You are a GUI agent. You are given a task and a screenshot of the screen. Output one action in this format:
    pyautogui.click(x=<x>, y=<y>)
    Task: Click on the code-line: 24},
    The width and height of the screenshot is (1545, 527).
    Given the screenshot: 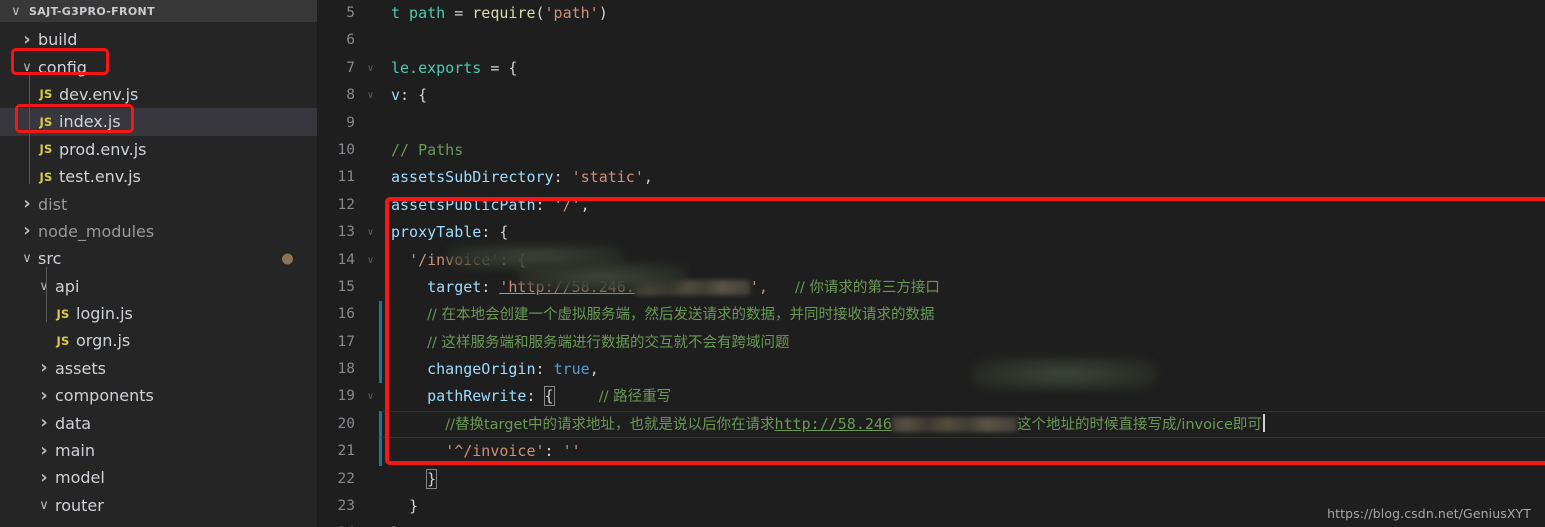 What is the action you would take?
    pyautogui.click(x=931, y=523)
    